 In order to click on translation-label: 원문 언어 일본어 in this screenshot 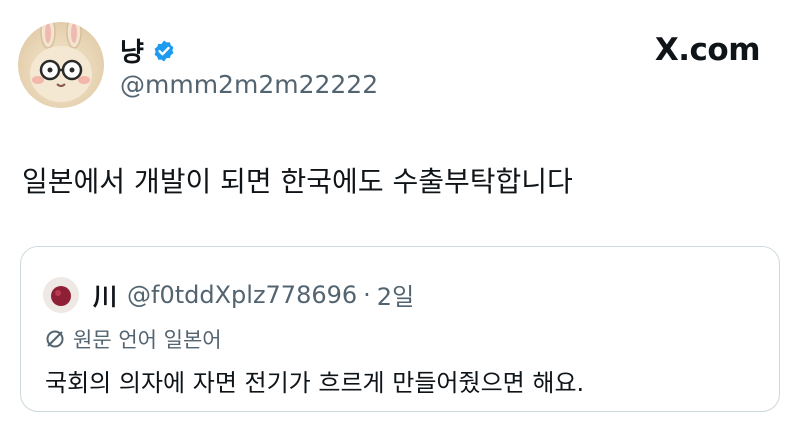, I will do `click(147, 340)`.